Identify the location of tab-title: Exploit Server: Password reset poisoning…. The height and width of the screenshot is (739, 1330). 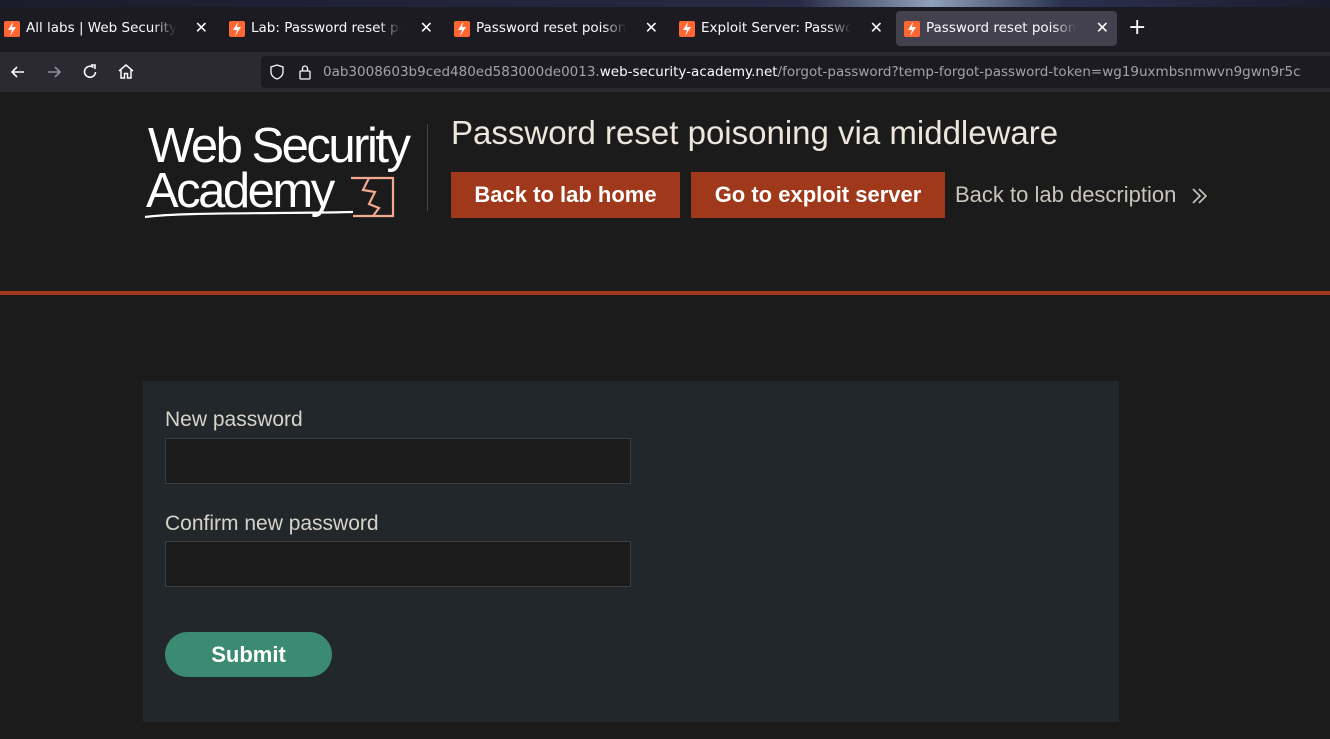
(776, 28).